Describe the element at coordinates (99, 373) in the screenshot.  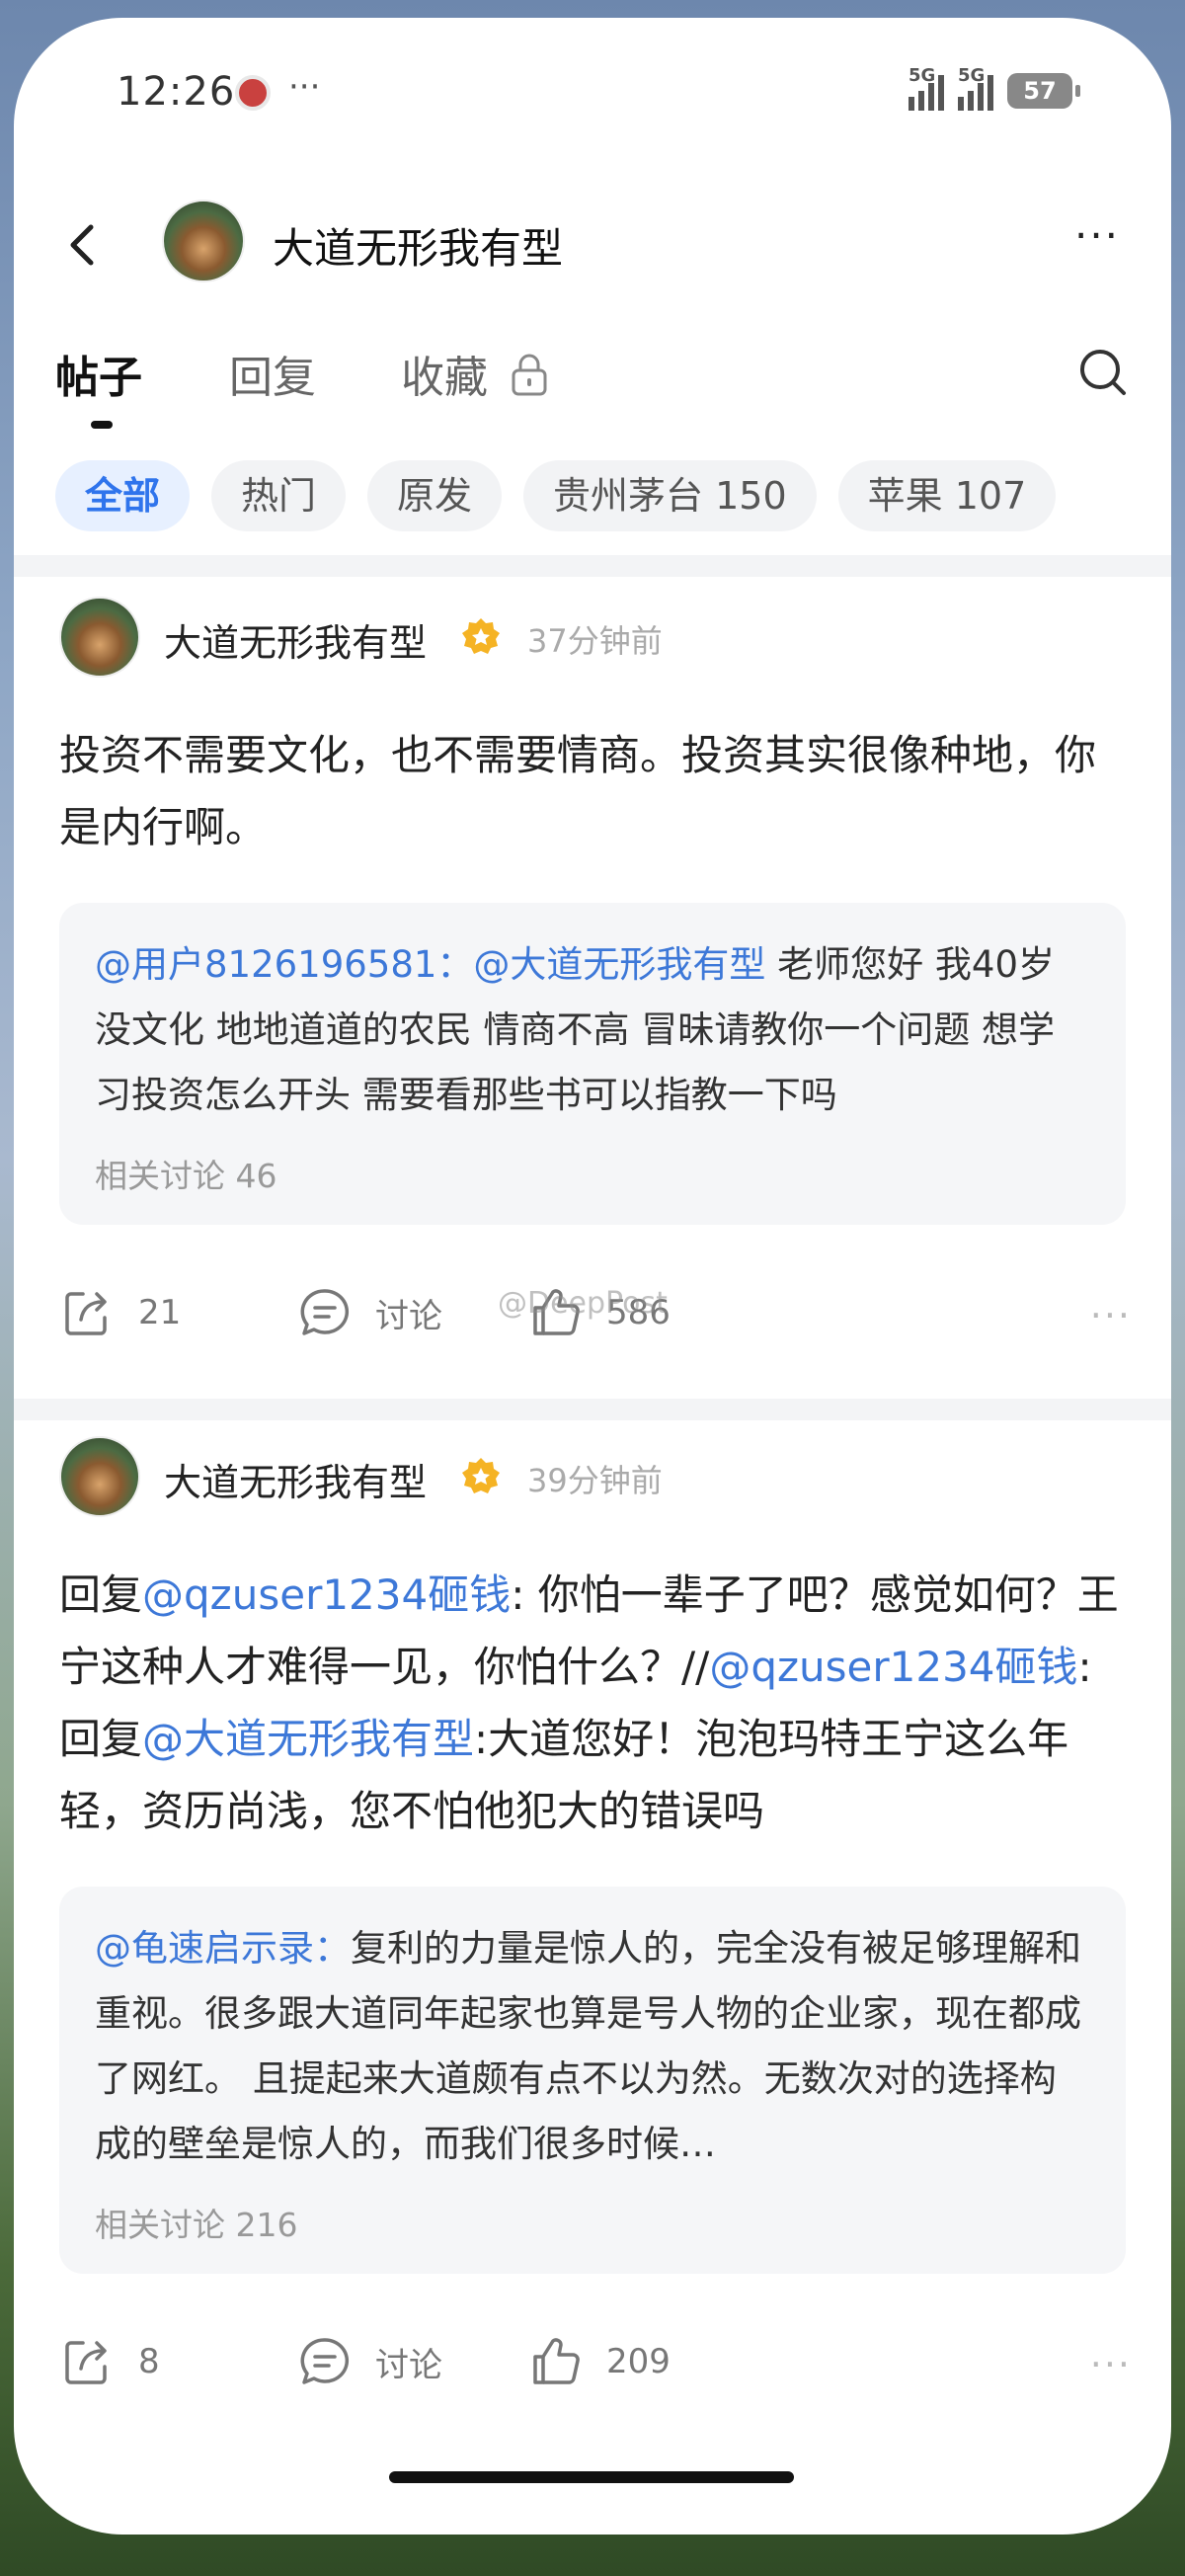
I see `tab-posts: 帖子` at that location.